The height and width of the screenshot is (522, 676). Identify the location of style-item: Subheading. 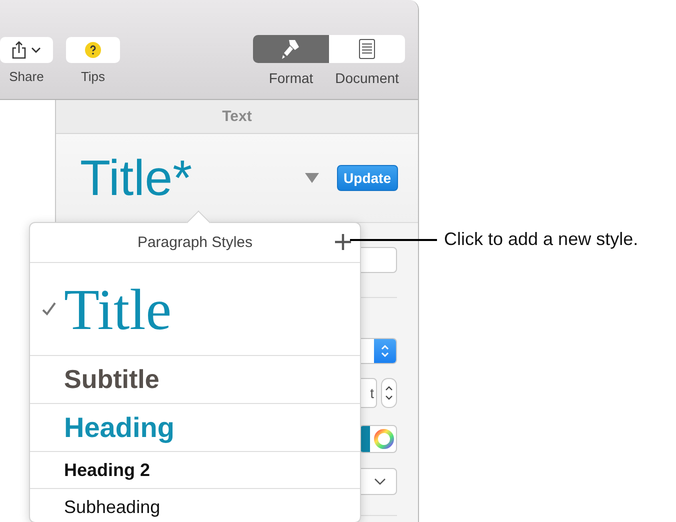
(195, 505).